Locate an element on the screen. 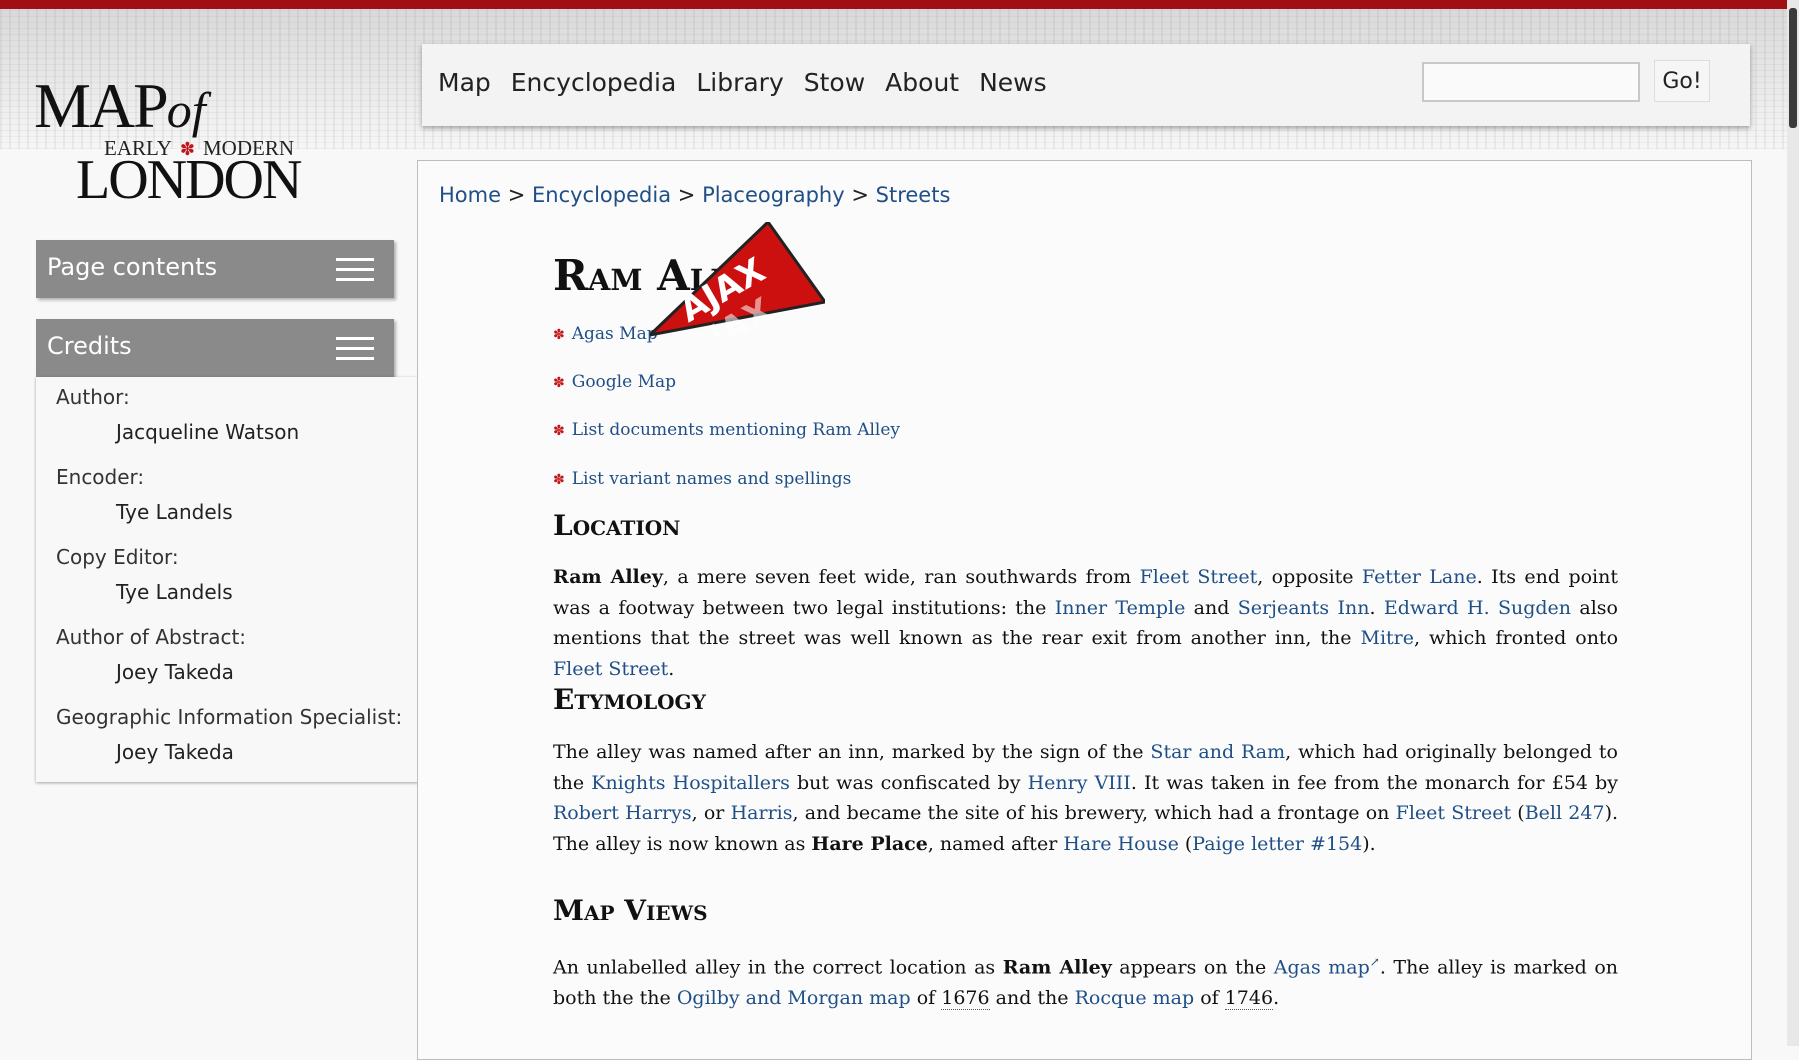 The image size is (1799, 1060). google-map-link: Google Map is located at coordinates (624, 382).